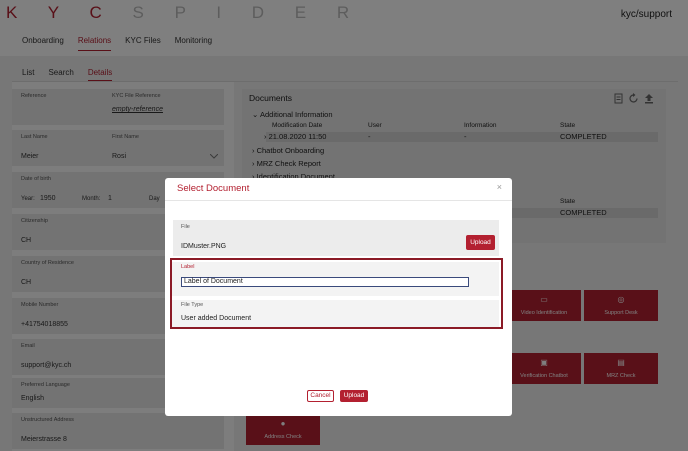  I want to click on dialog-title: Select Document, so click(213, 188).